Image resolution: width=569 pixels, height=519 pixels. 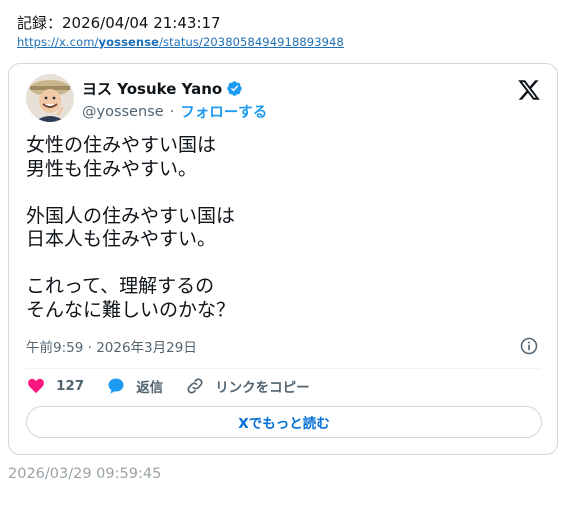 What do you see at coordinates (134, 386) in the screenshot?
I see `reply-button: 返信` at bounding box center [134, 386].